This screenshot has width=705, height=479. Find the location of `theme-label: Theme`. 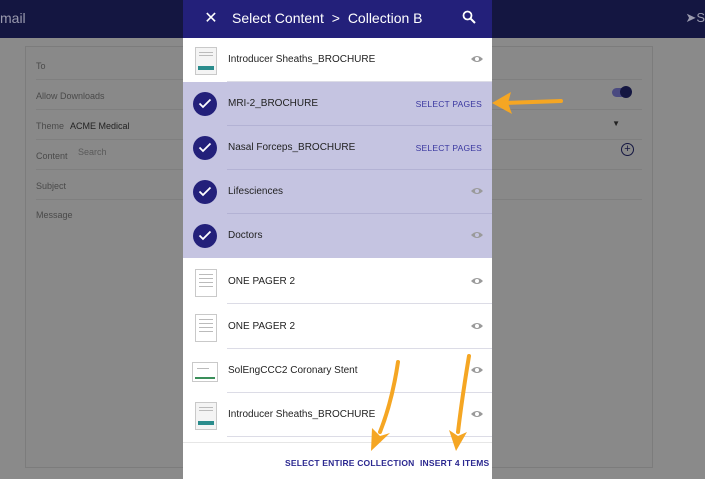

theme-label: Theme is located at coordinates (50, 126).